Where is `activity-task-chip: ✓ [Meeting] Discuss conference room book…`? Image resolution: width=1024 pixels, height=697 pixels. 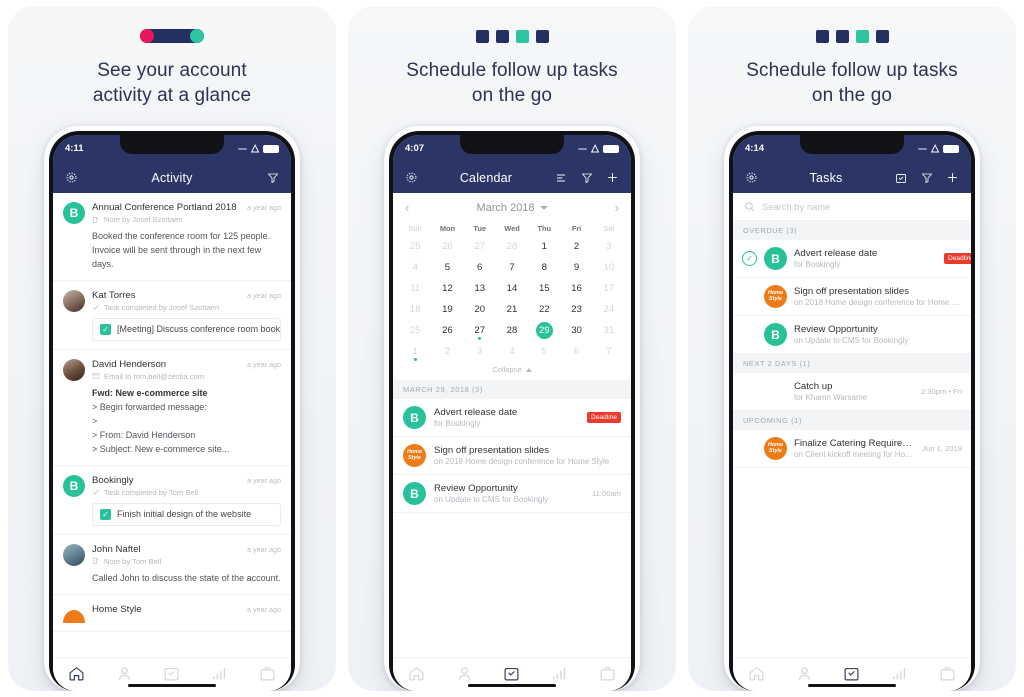
activity-task-chip: ✓ [Meeting] Discuss conference room book… is located at coordinates (186, 329).